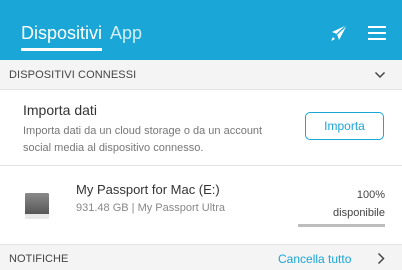 Image resolution: width=402 pixels, height=270 pixels. What do you see at coordinates (377, 33) in the screenshot?
I see `menu-icon` at bounding box center [377, 33].